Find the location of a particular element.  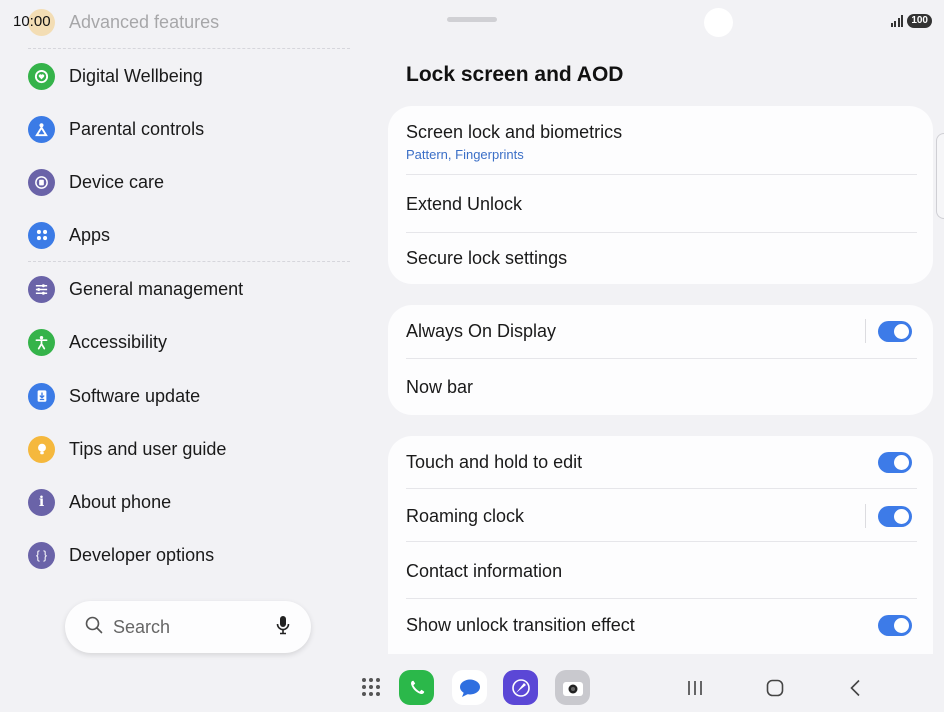

parental-controls-icon is located at coordinates (41, 129).